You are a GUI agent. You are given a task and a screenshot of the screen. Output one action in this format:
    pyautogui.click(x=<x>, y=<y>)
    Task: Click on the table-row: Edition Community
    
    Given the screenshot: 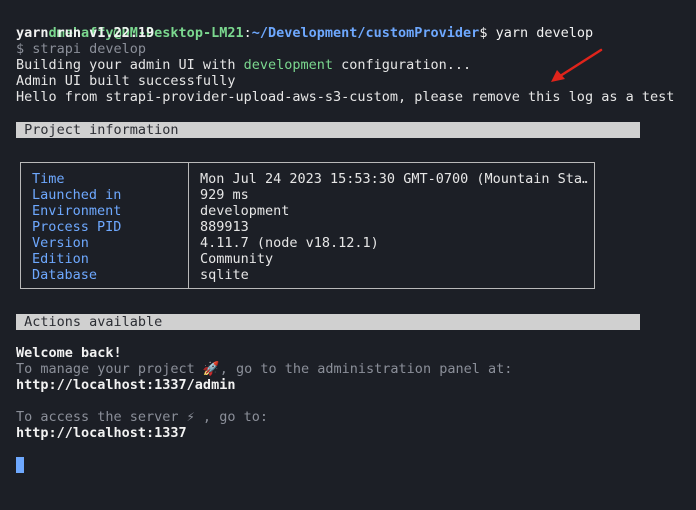 What is the action you would take?
    pyautogui.click(x=310, y=259)
    